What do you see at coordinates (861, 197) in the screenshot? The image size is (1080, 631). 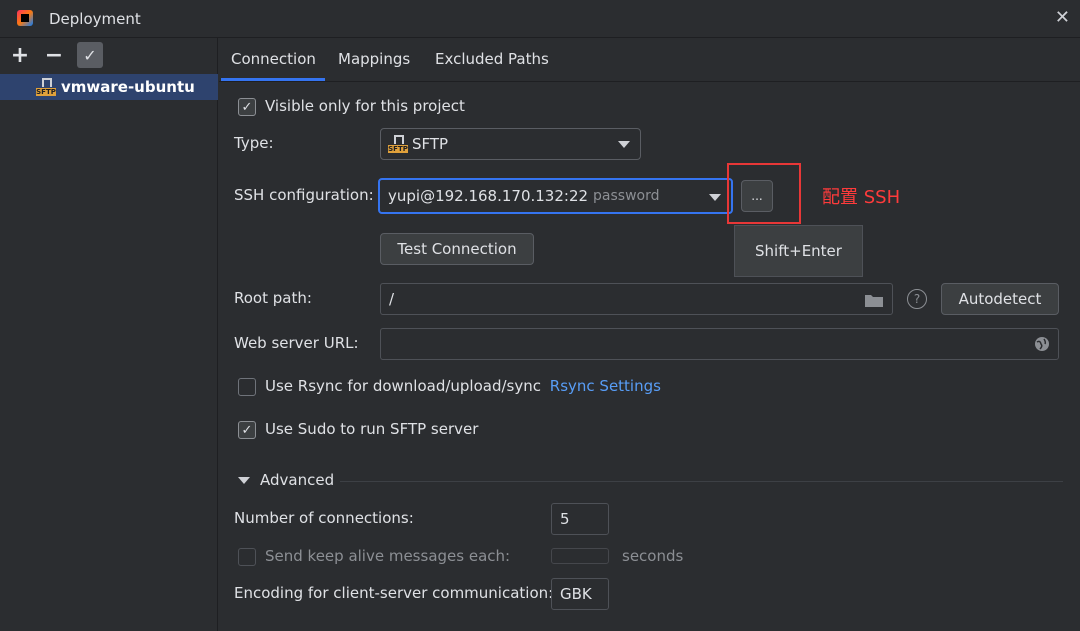 I see `annotation-text: 配置 SSH` at bounding box center [861, 197].